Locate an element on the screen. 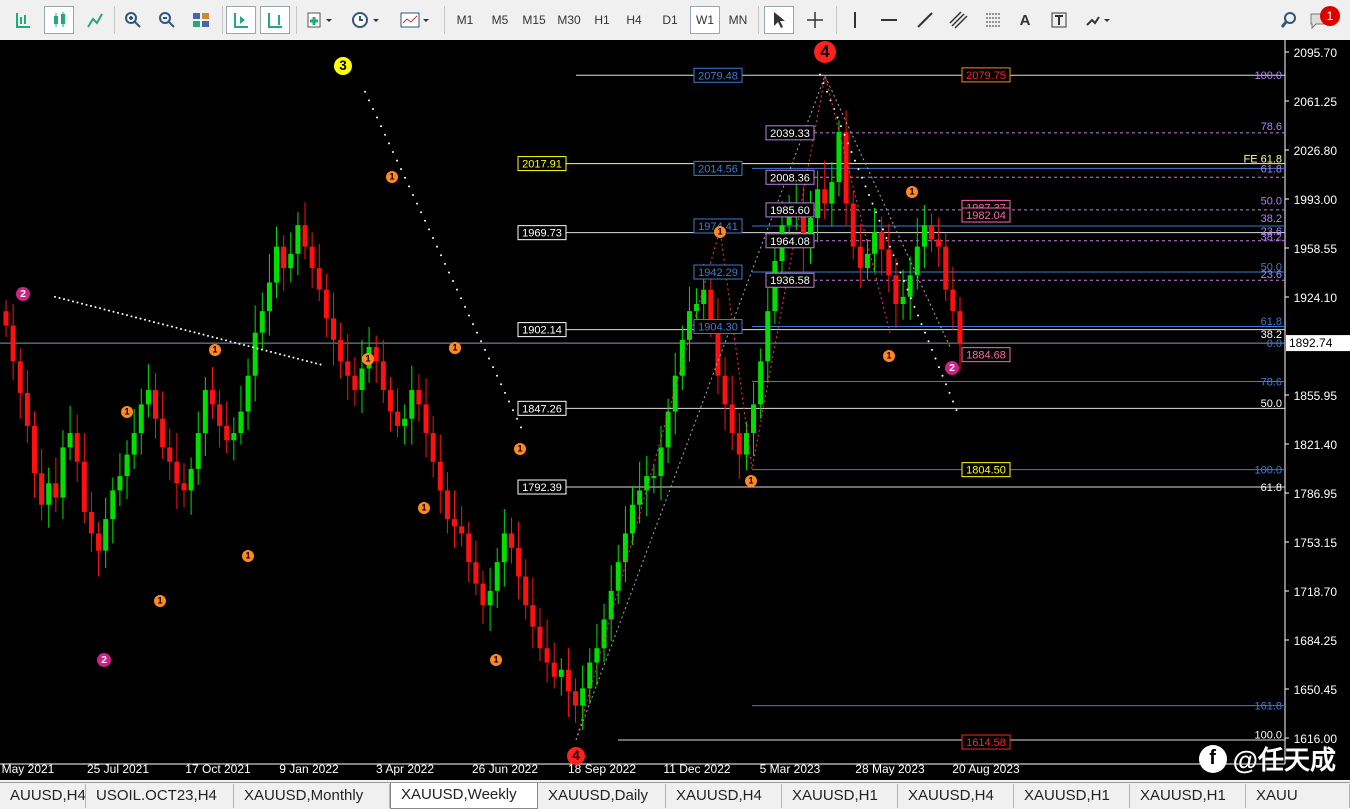 The image size is (1350, 809). cursor-icon is located at coordinates (779, 20).